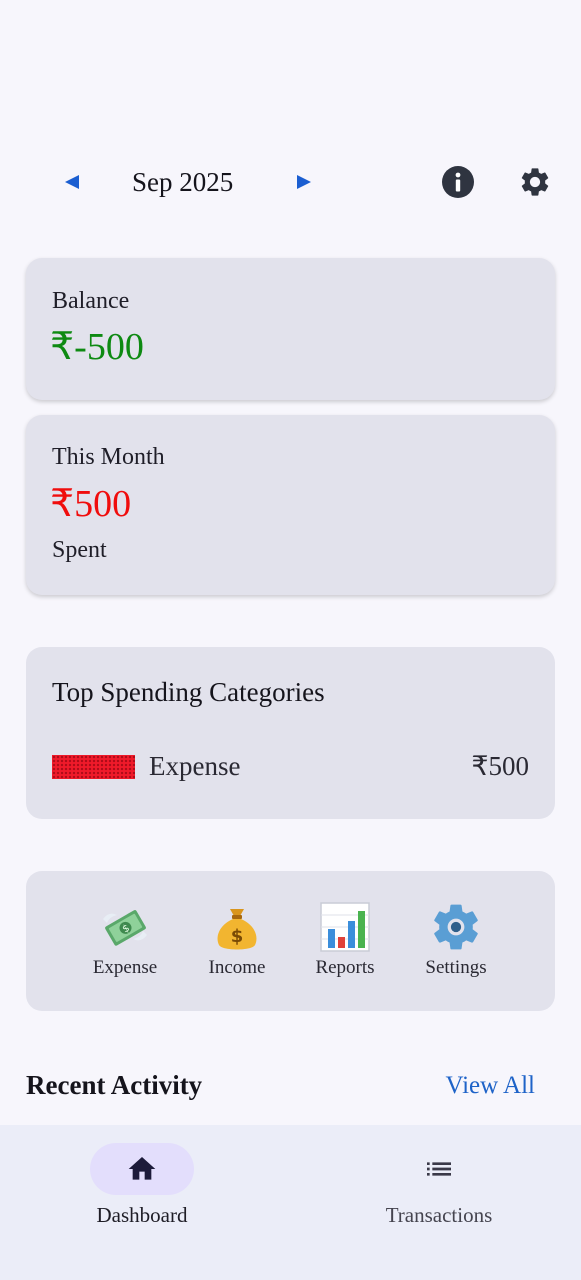  I want to click on list-icon, so click(439, 1169).